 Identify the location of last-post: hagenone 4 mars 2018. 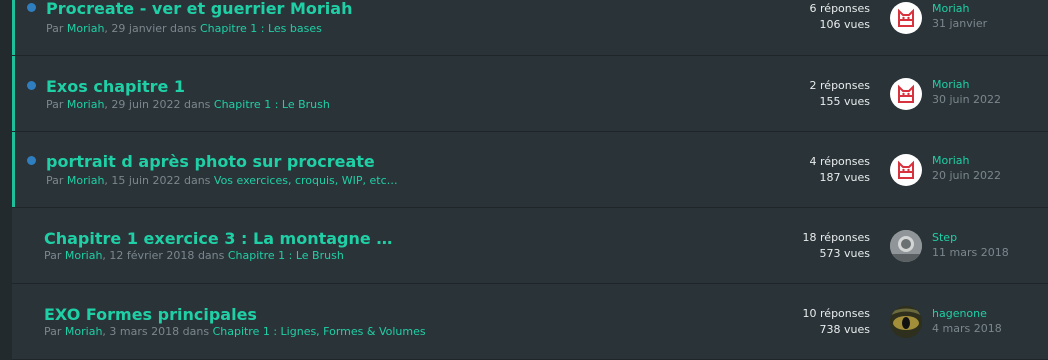
(967, 321).